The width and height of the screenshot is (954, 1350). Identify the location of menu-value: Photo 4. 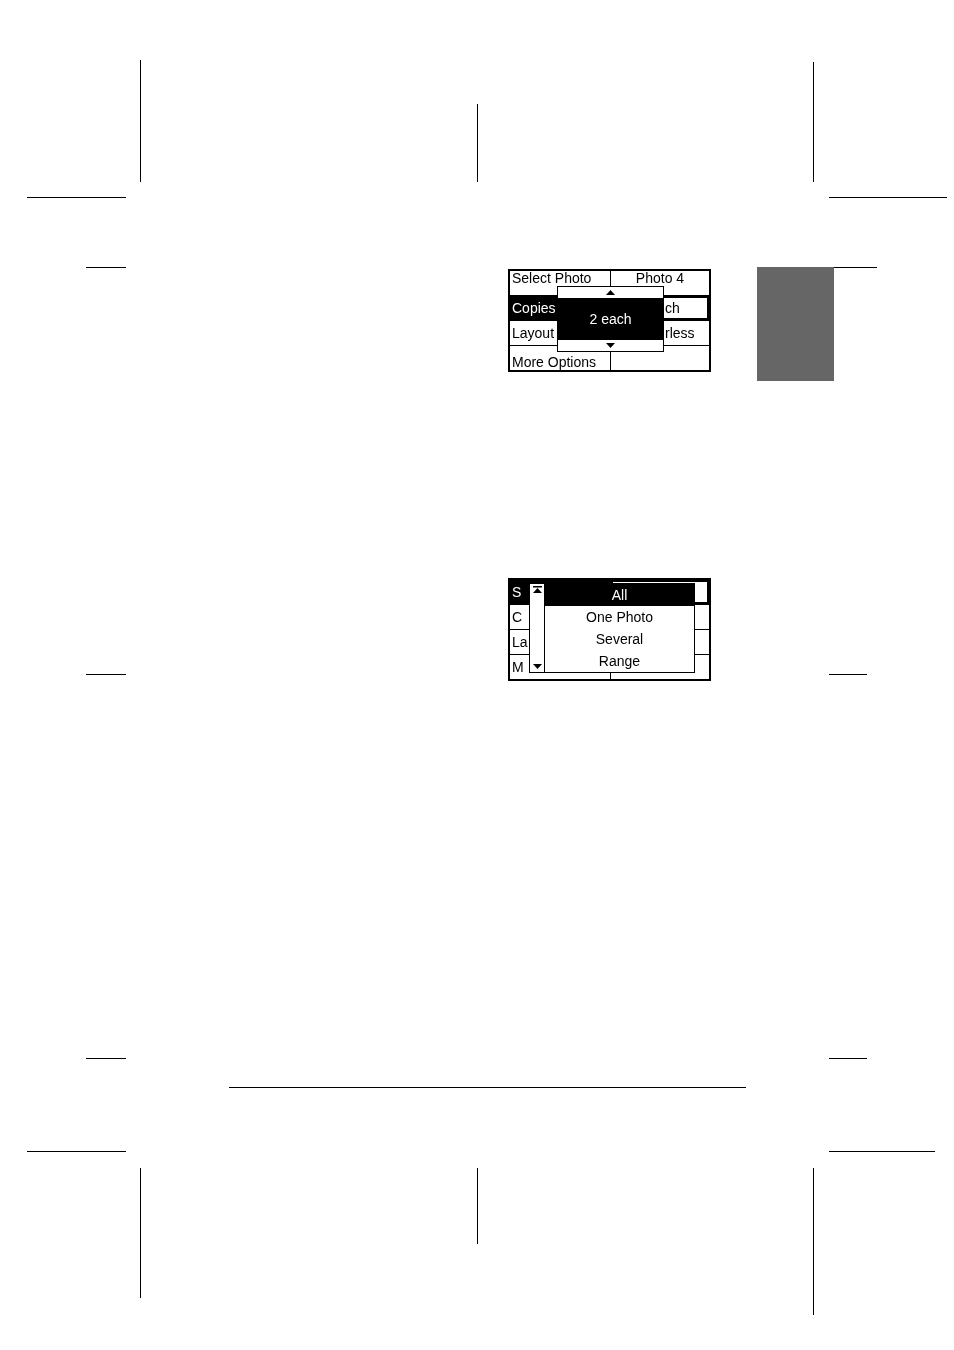
(660, 278).